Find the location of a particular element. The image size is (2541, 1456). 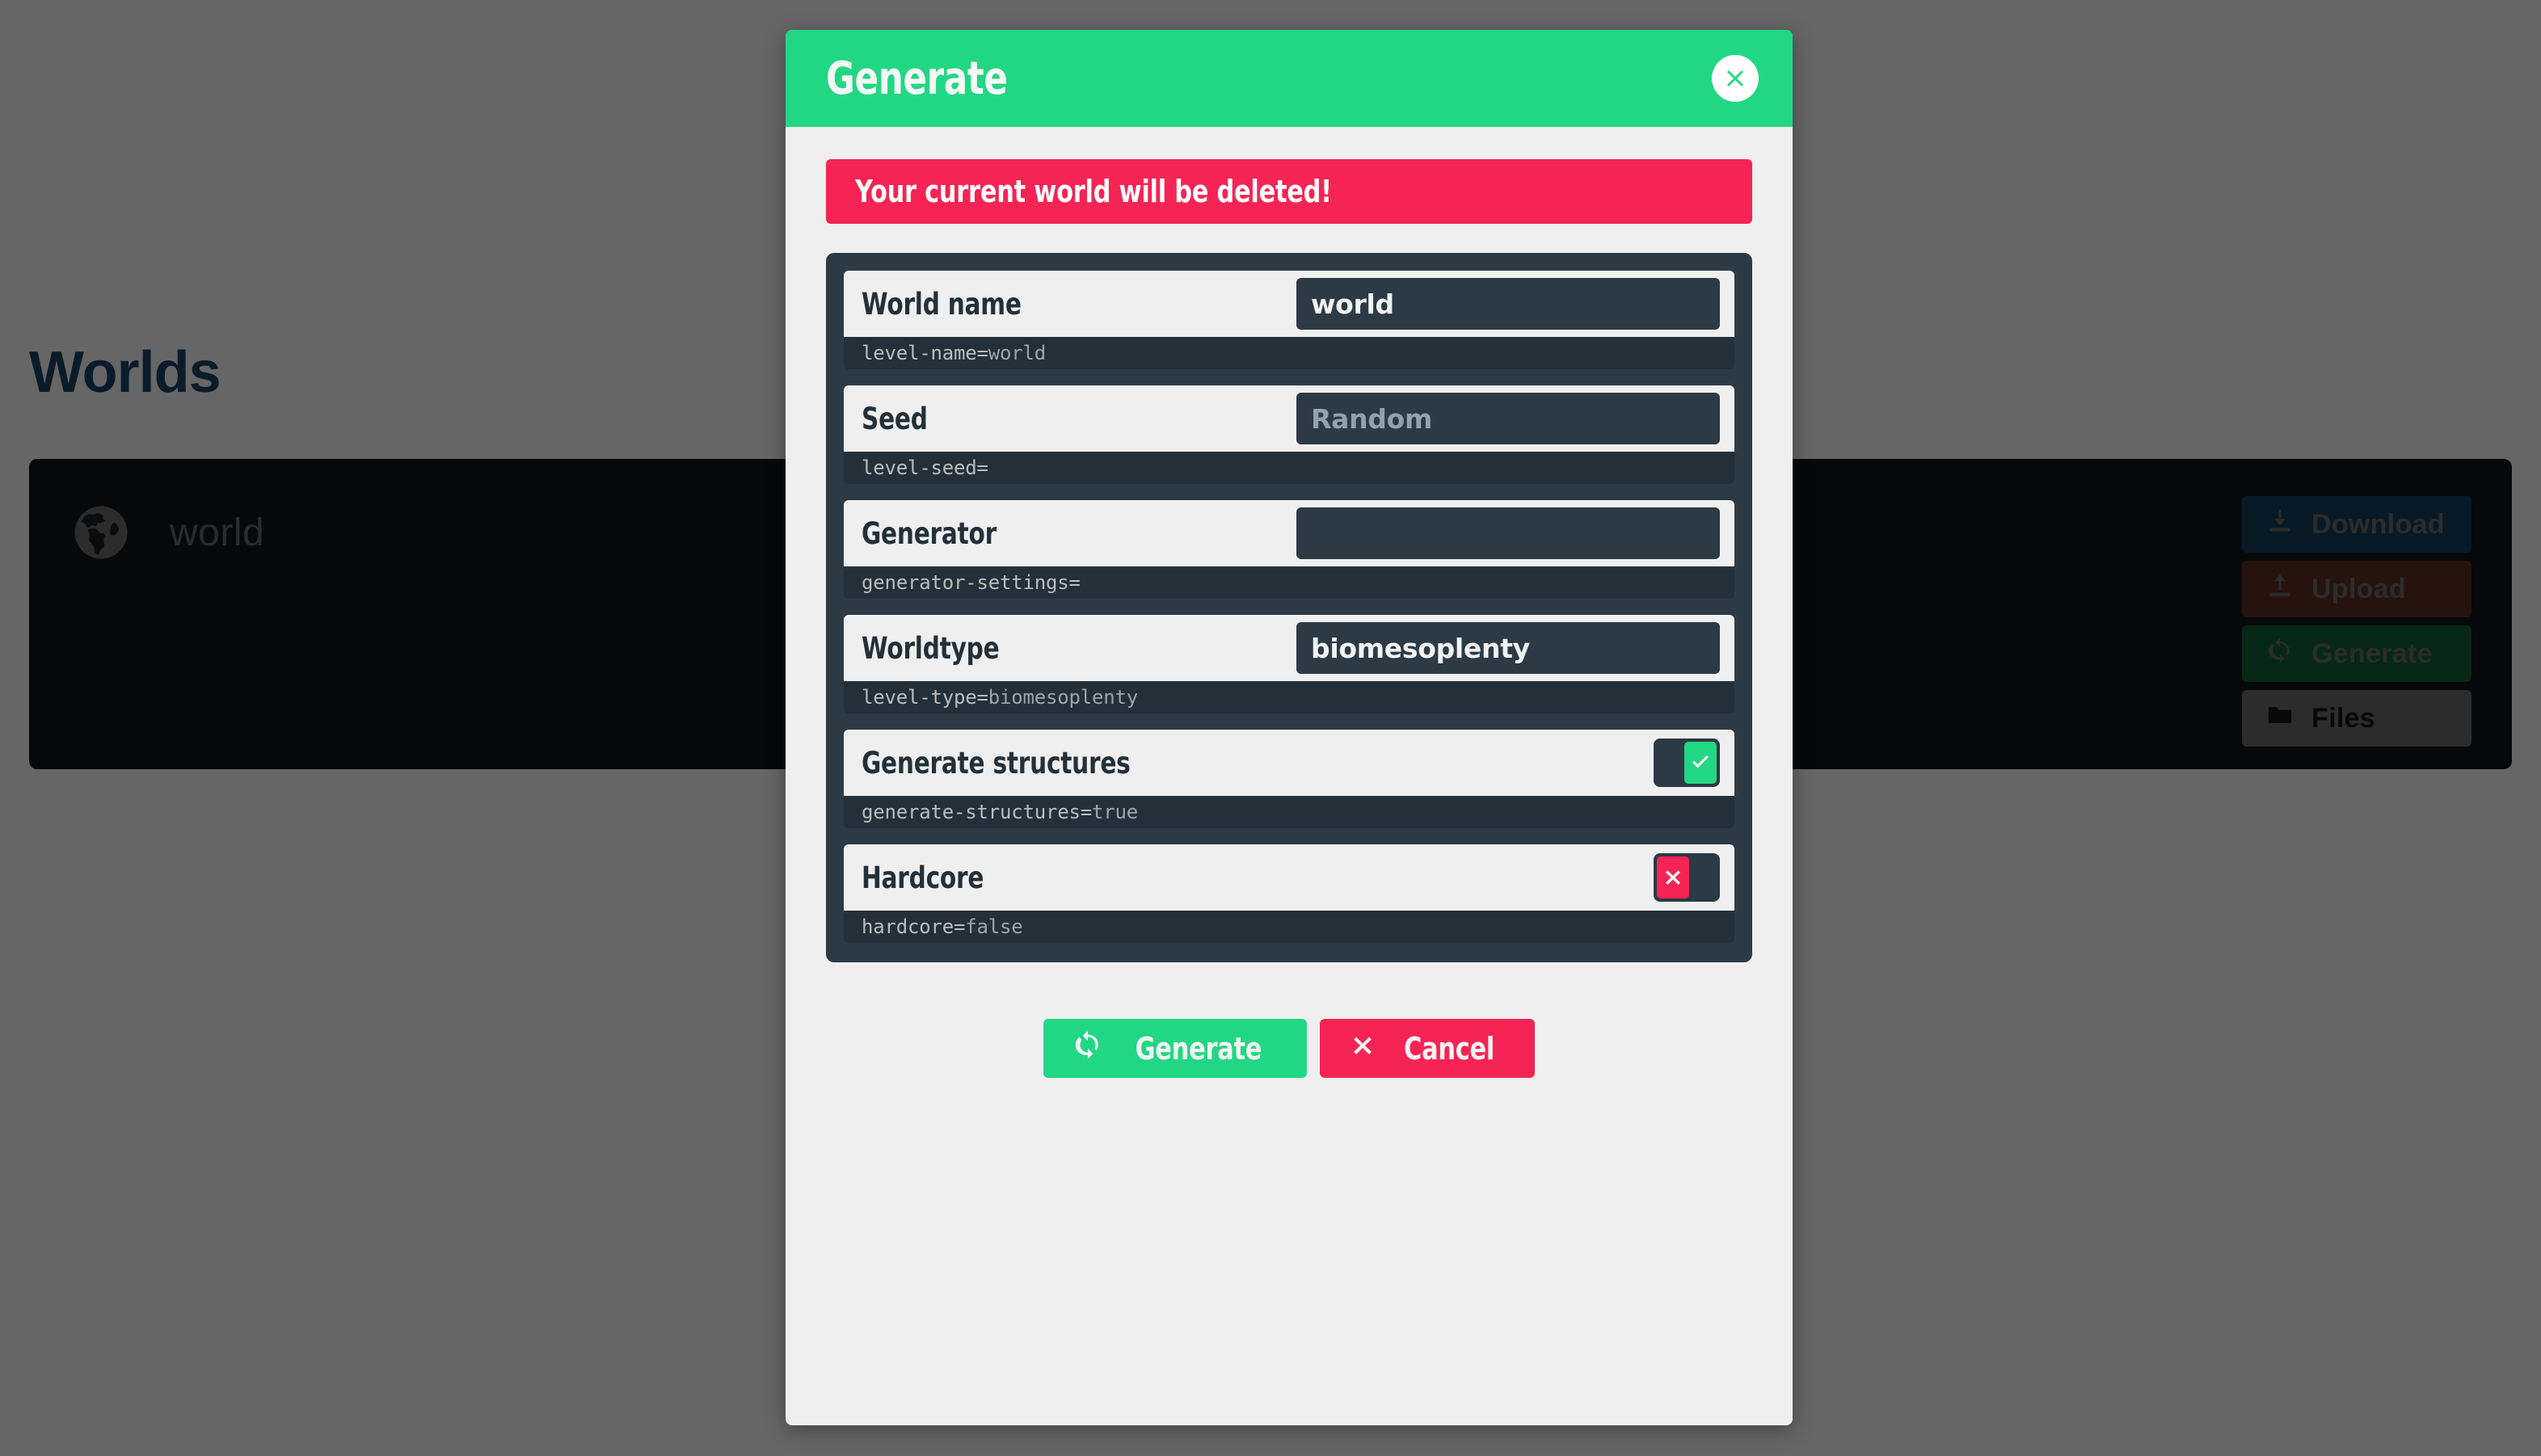

refresh-icon is located at coordinates (1087, 1048).